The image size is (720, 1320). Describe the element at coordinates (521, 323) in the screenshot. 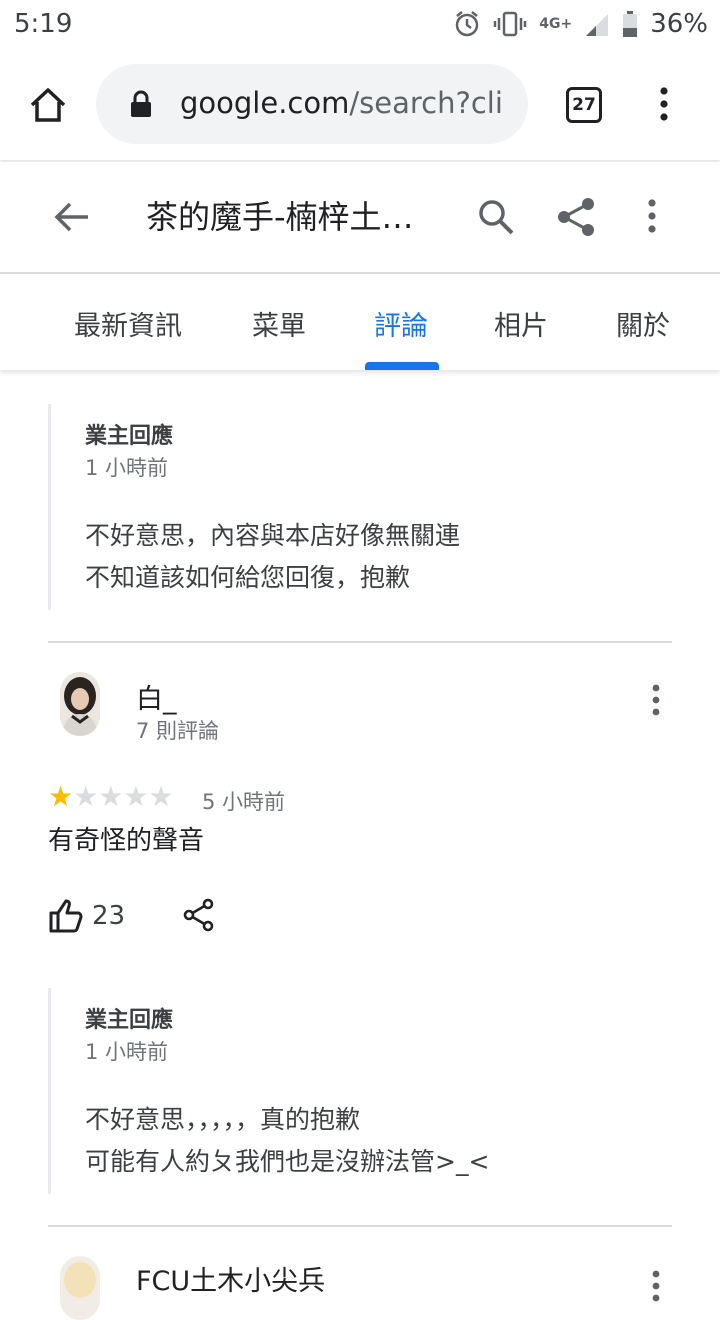

I see `tab-photos: 相片` at that location.